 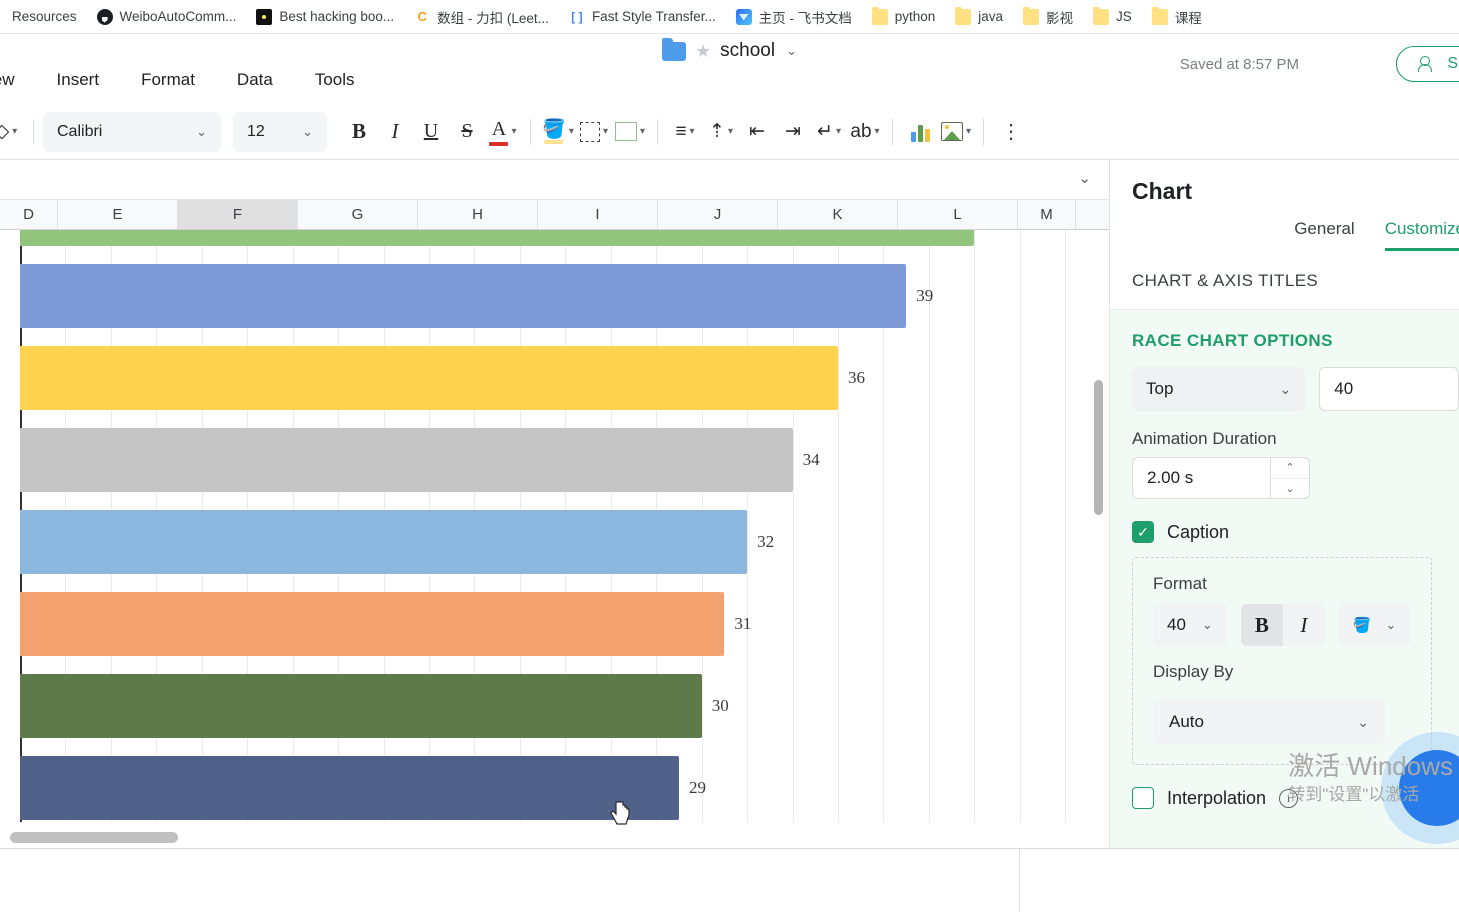 I want to click on column-header-g: G, so click(x=358, y=214).